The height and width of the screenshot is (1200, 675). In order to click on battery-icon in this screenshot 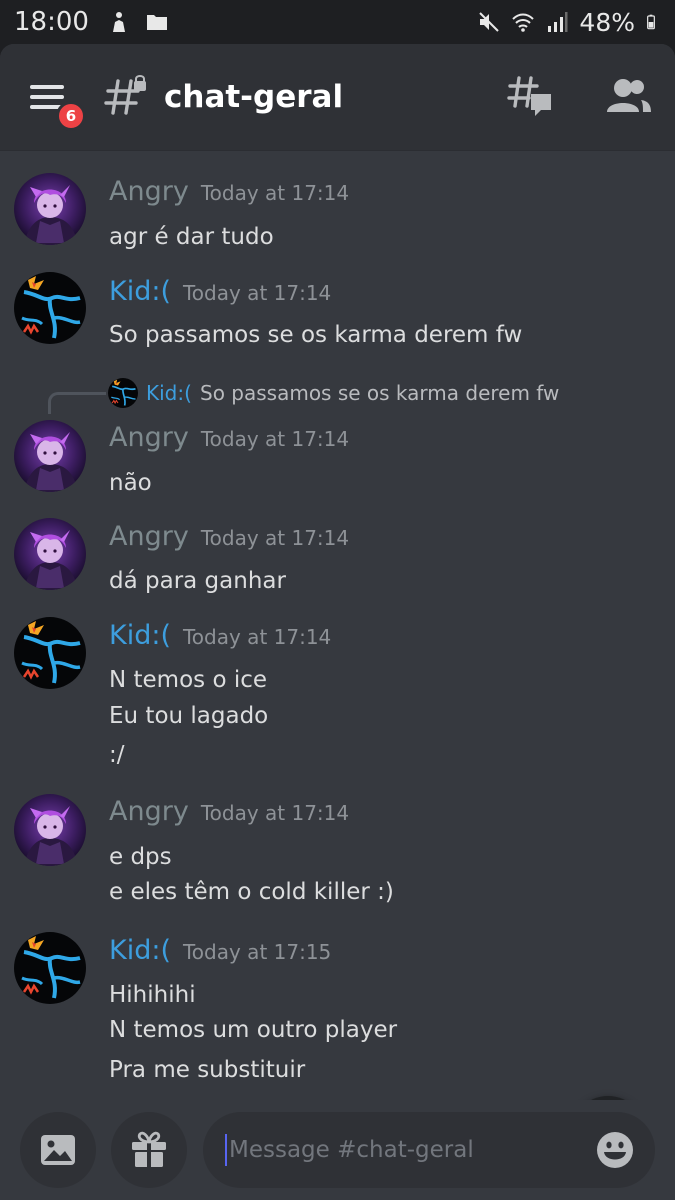, I will do `click(651, 22)`.